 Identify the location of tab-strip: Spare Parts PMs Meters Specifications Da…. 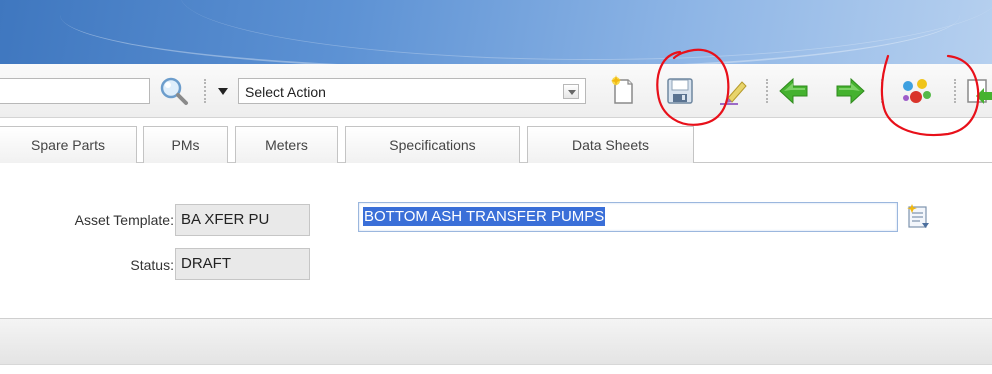
(496, 140).